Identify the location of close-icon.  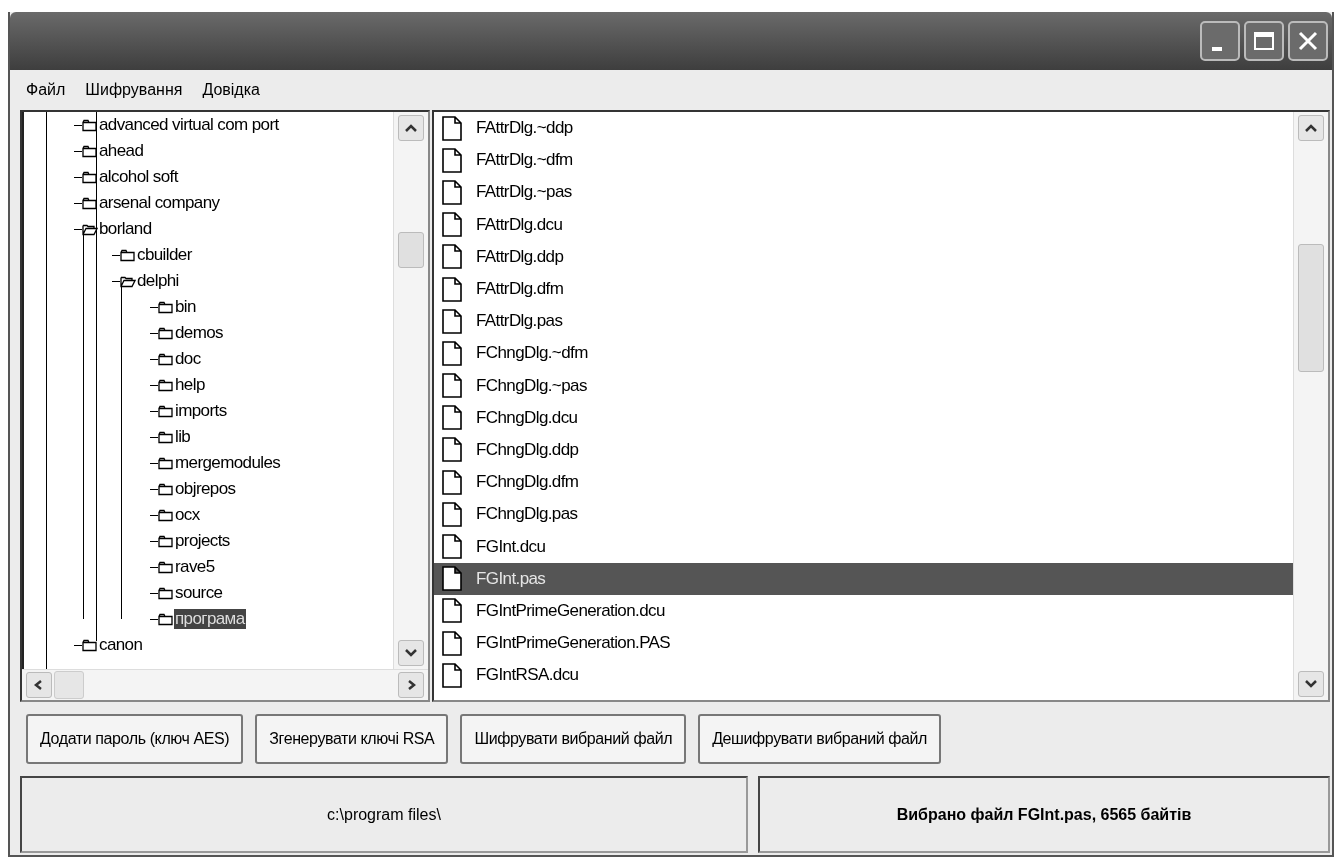
(1308, 41).